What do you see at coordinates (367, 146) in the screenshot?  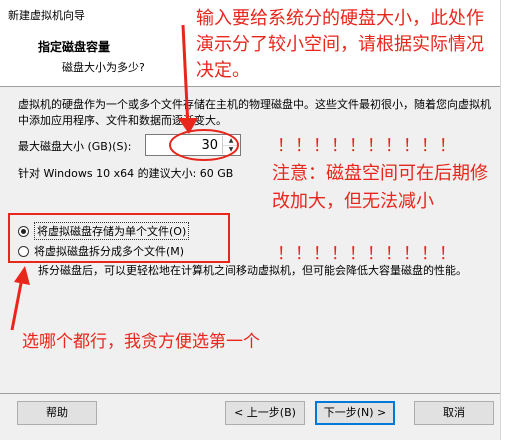 I see `annotation-exclaim-top: ！！！！！！！！！！` at bounding box center [367, 146].